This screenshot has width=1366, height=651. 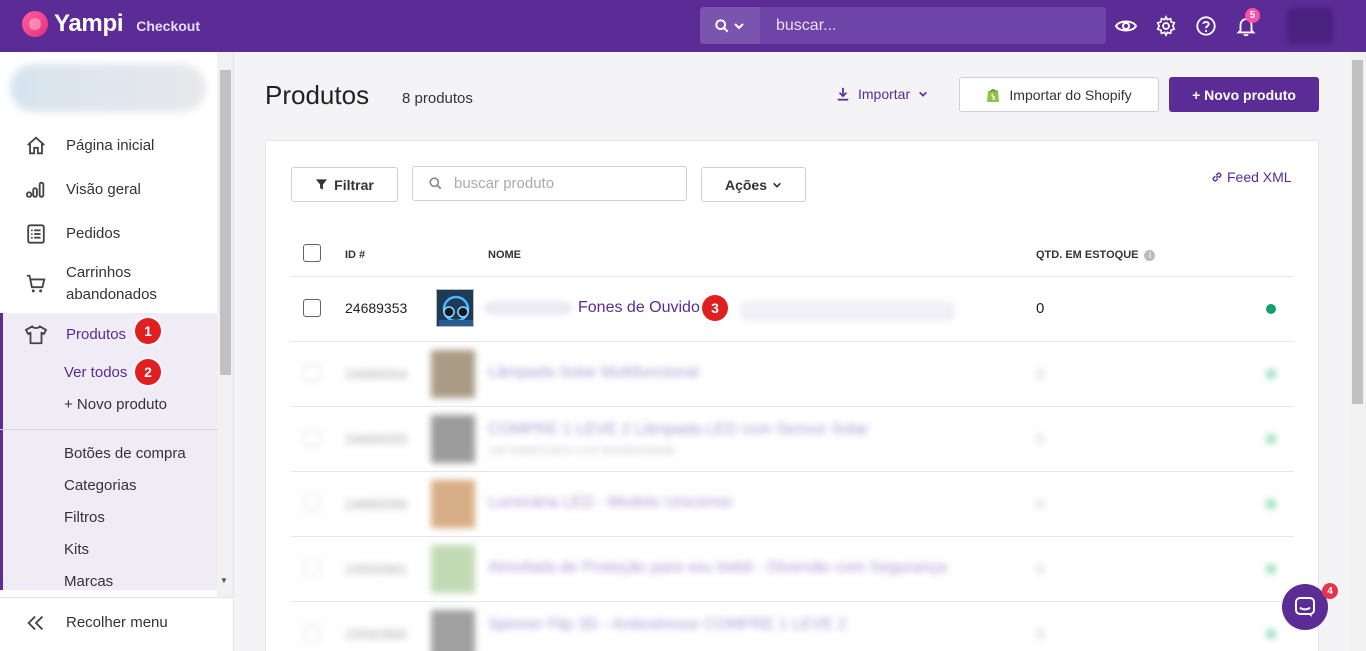 What do you see at coordinates (36, 190) in the screenshot?
I see `chart-icon` at bounding box center [36, 190].